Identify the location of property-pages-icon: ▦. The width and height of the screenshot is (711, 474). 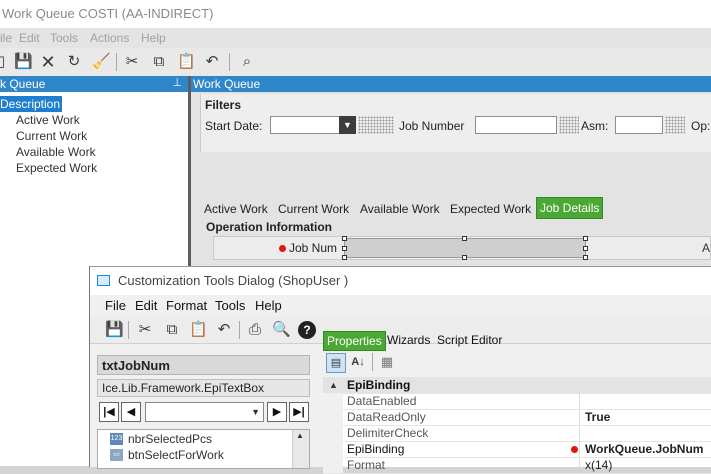
(387, 362).